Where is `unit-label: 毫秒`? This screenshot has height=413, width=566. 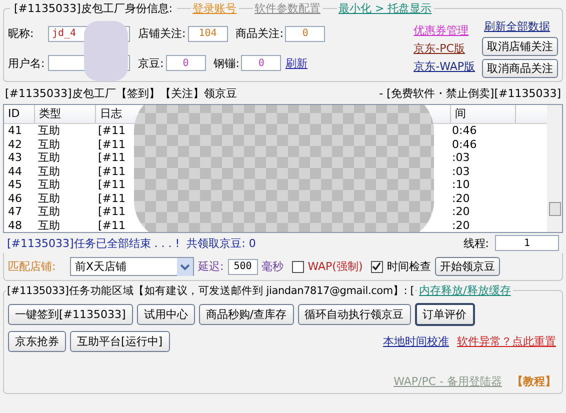 unit-label: 毫秒 is located at coordinates (273, 266).